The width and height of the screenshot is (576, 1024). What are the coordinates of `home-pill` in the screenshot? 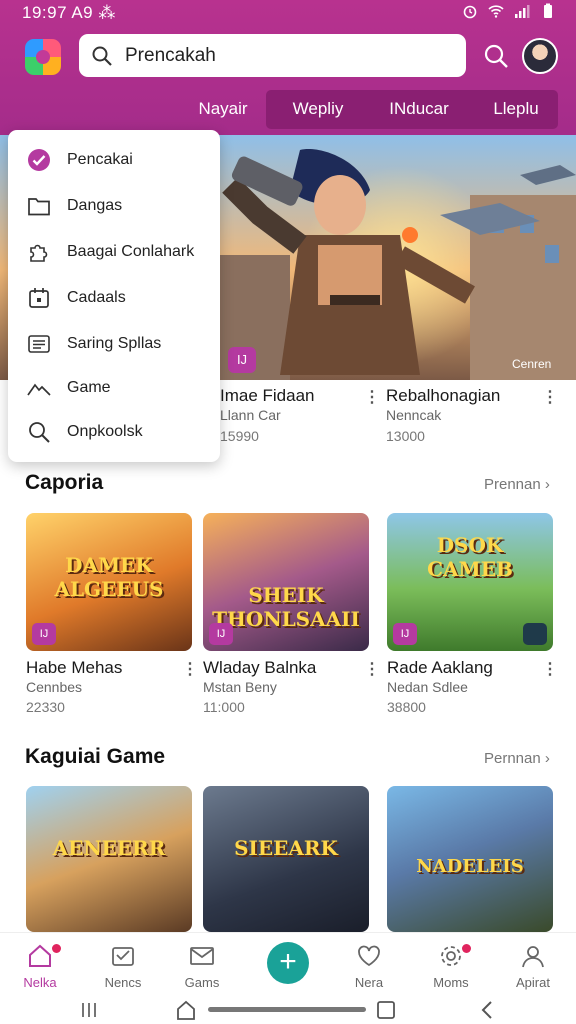 It's located at (287, 1009).